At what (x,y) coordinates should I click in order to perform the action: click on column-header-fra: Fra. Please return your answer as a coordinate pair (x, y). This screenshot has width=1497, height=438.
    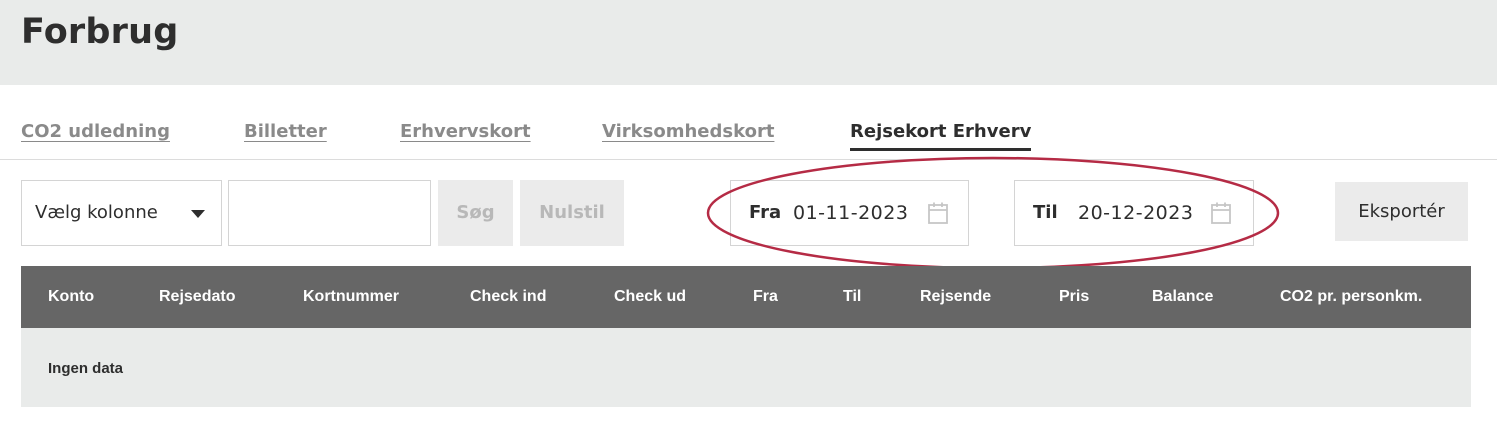
    Looking at the image, I should click on (765, 297).